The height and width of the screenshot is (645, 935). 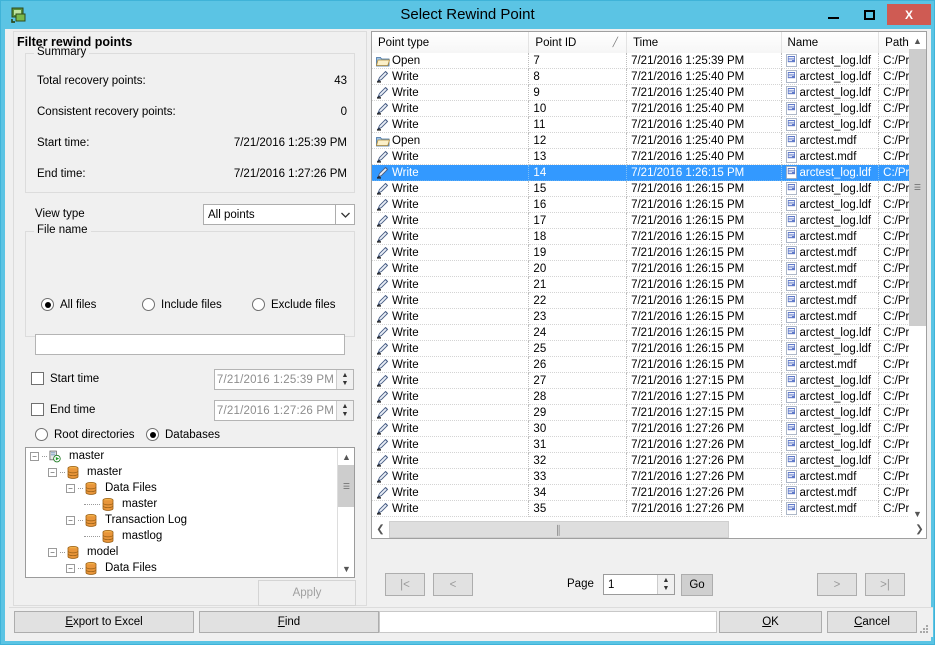 I want to click on end-time-checkbox: End time, so click(x=63, y=409).